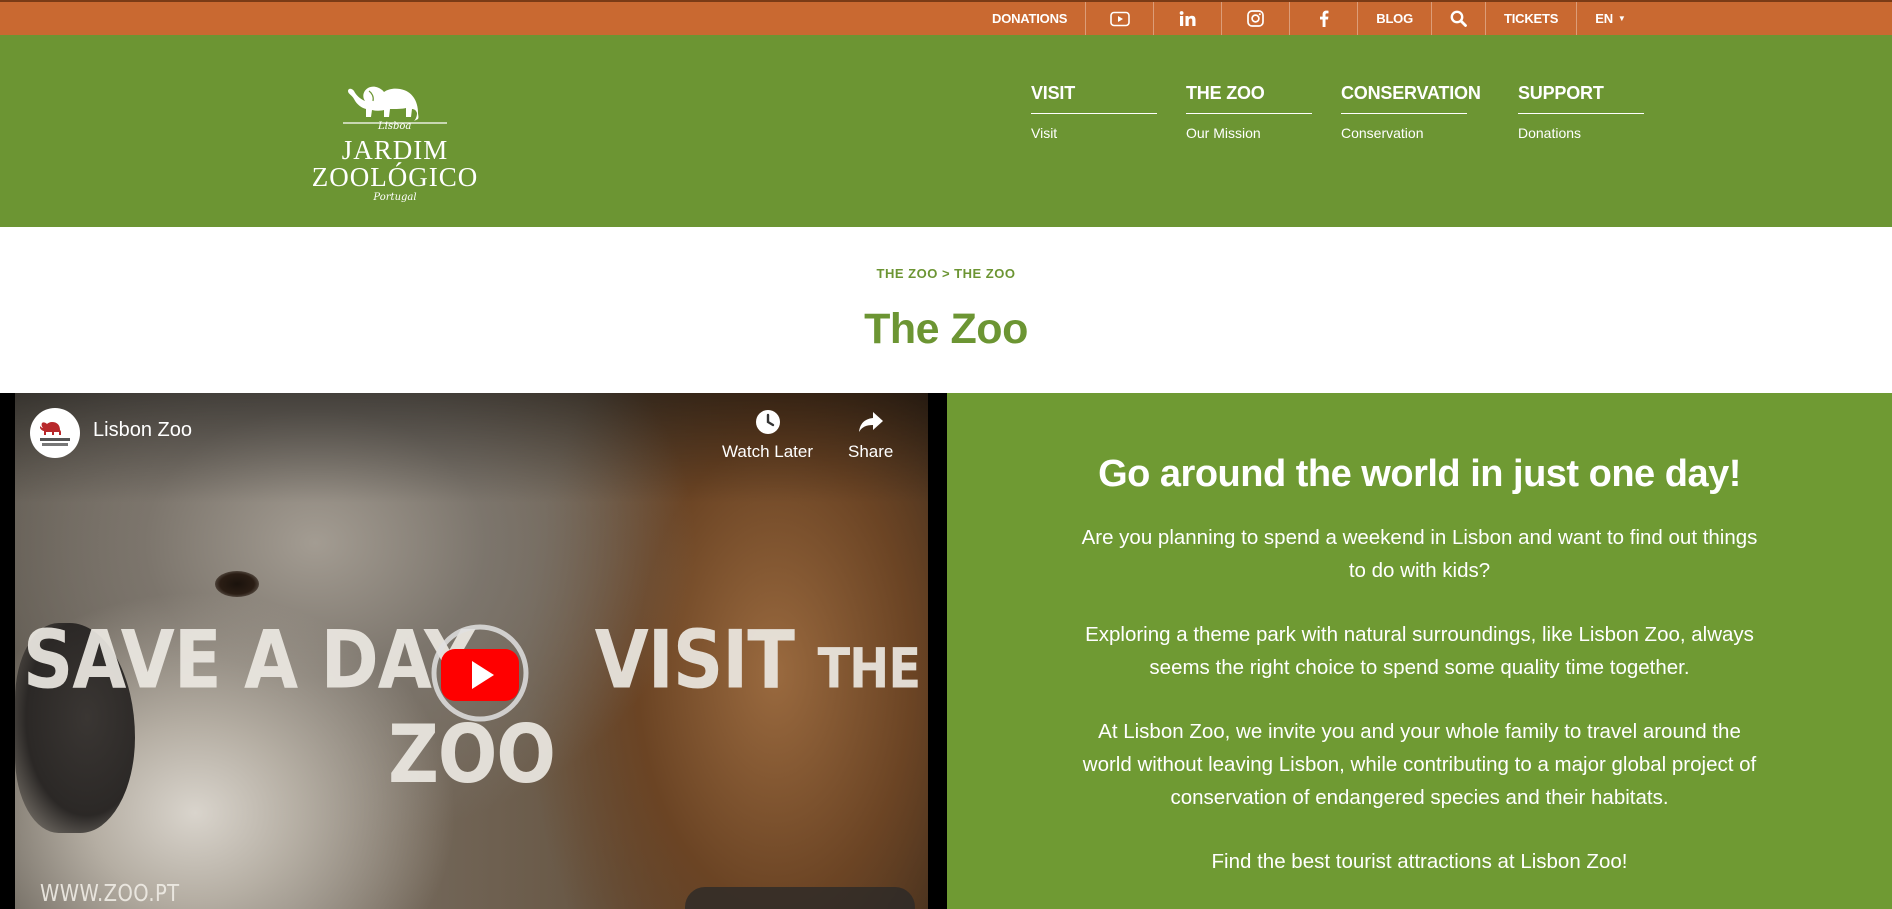  I want to click on youtube-icon, so click(1119, 19).